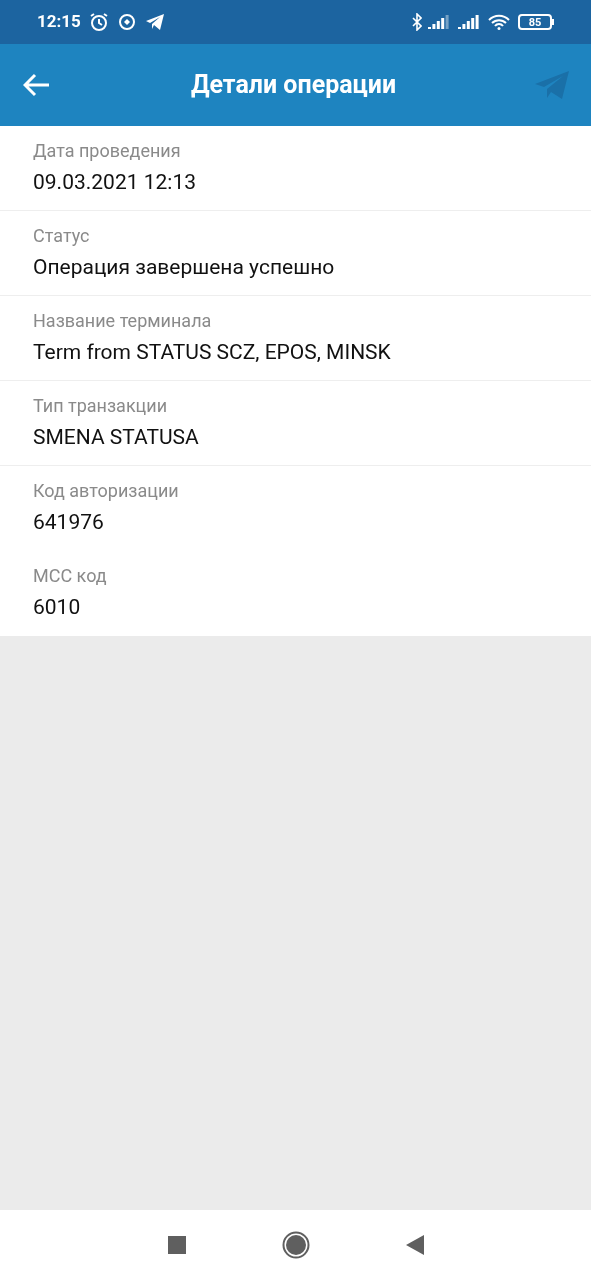 This screenshot has width=591, height=1280. I want to click on field-label: Название терминала, so click(123, 321).